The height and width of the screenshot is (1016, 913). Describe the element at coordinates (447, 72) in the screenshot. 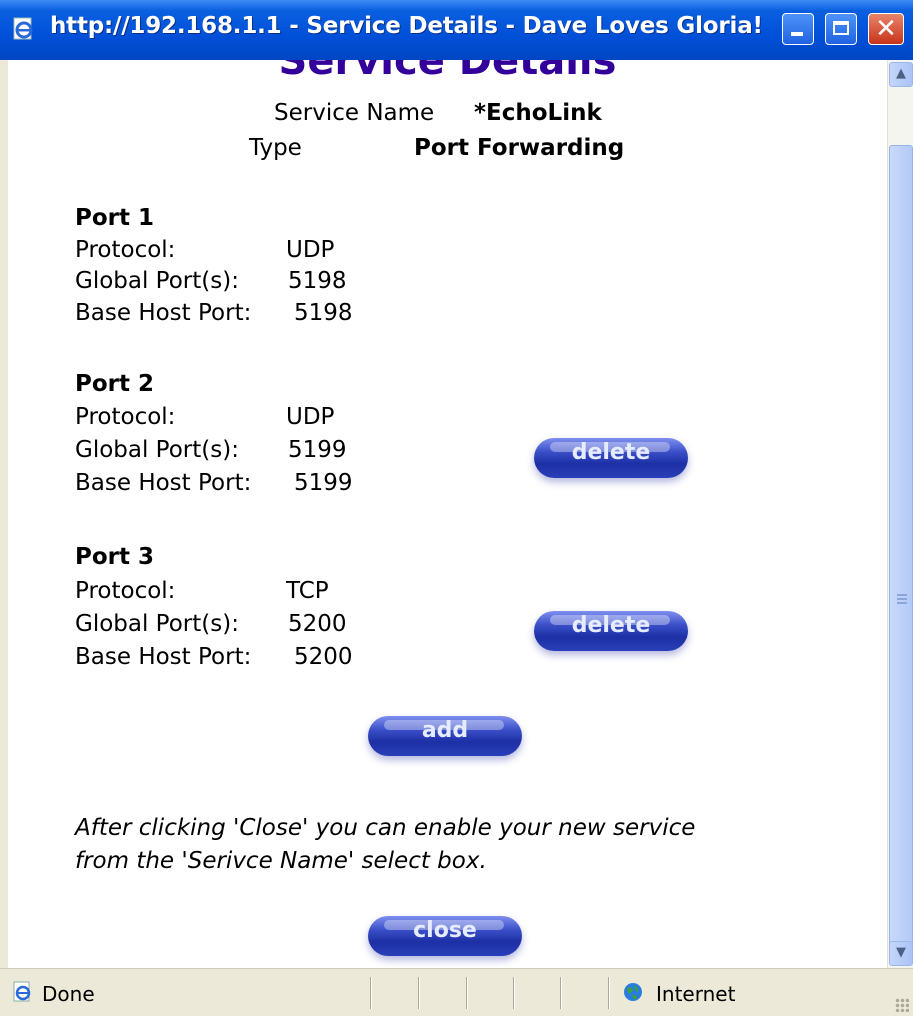

I see `page-heading: Service Details` at that location.